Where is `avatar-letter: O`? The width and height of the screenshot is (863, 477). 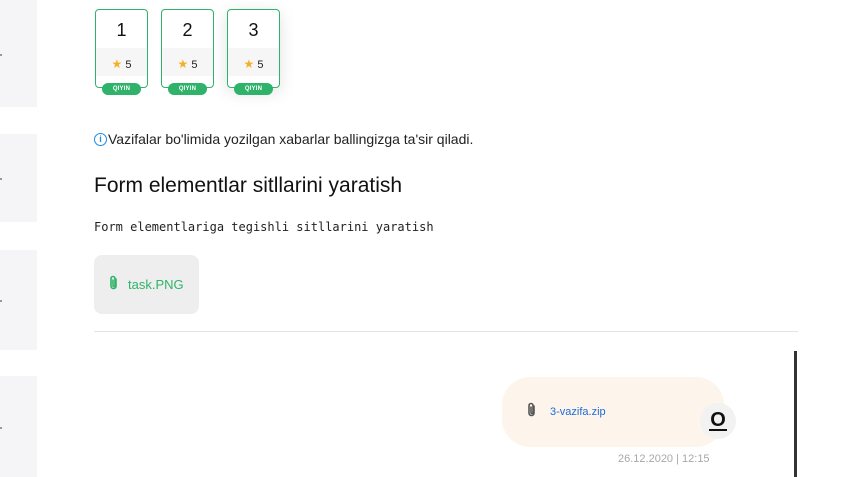 avatar-letter: O is located at coordinates (718, 420).